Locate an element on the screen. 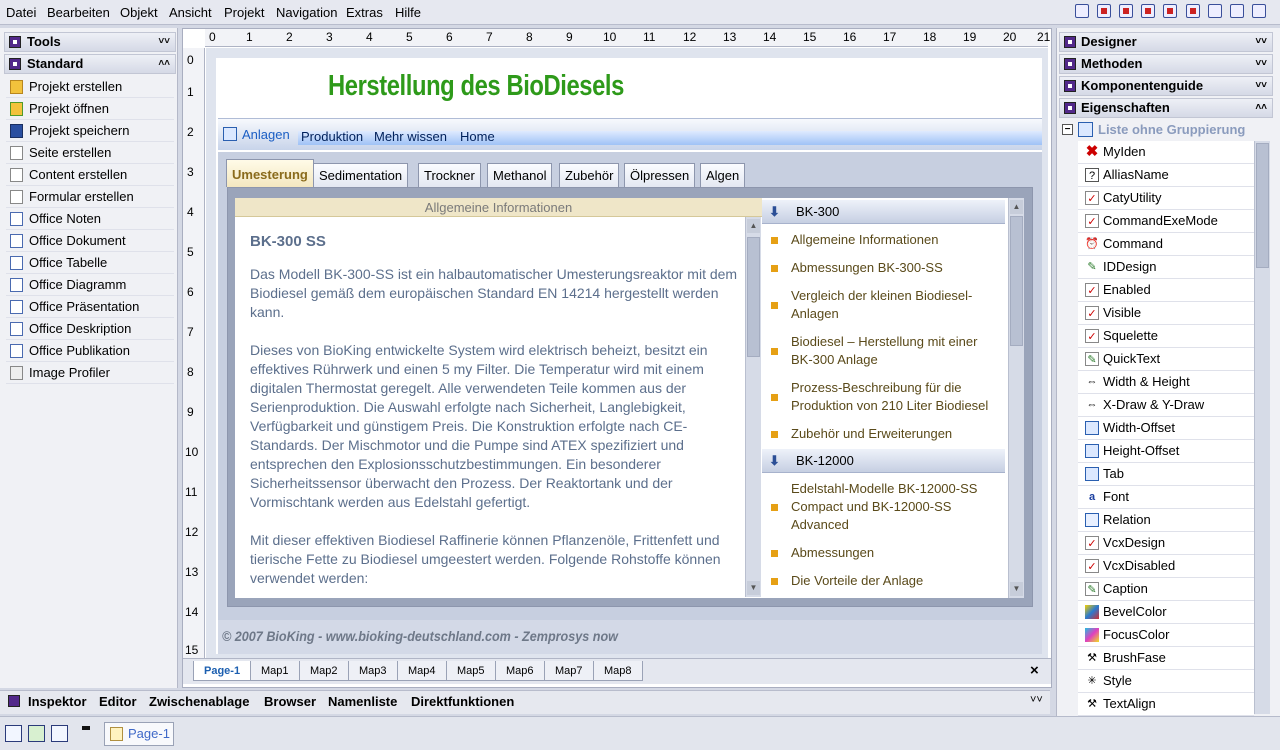 Image resolution: width=1280 pixels, height=750 pixels. prop-squelette: ✓ Squelette is located at coordinates (1166, 336).